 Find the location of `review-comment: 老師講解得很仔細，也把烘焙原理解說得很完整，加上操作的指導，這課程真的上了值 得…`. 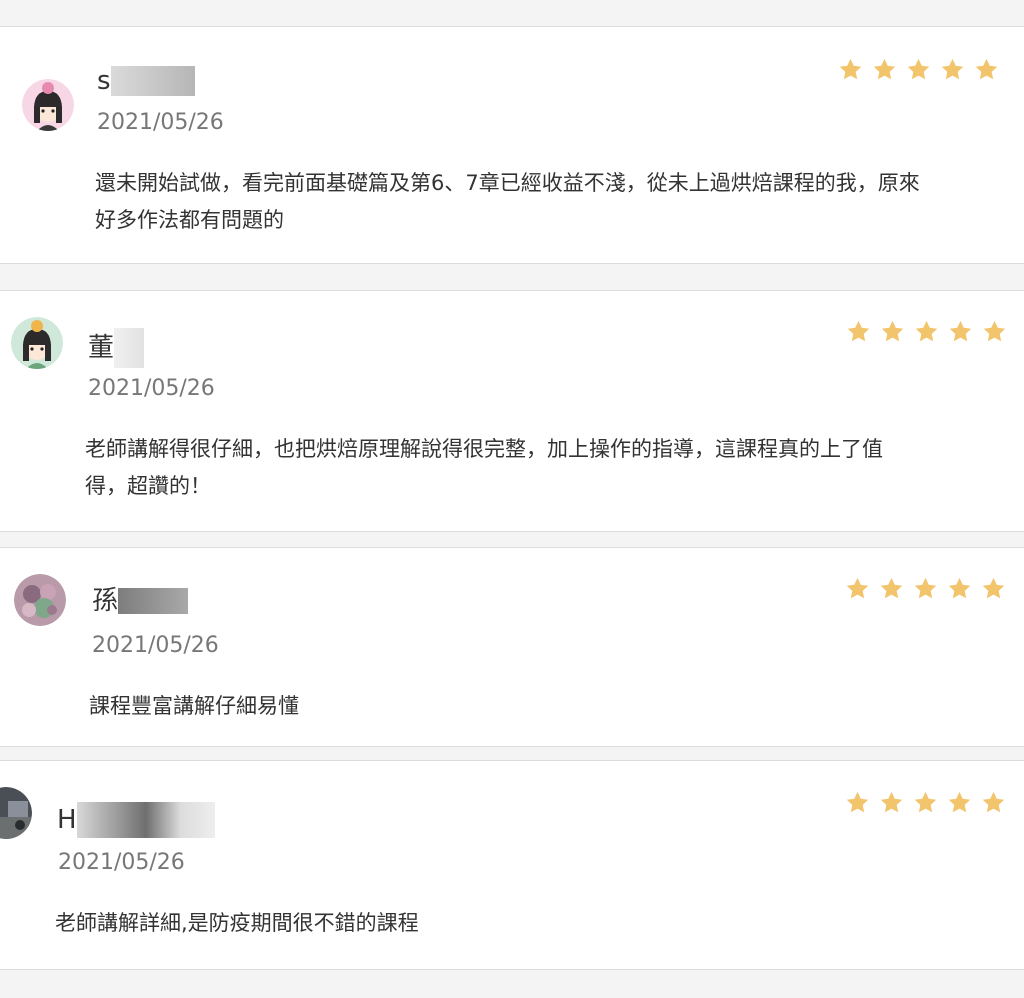

review-comment: 老師講解得很仔細，也把烘焙原理解說得很完整，加上操作的指導，這課程真的上了值 得… is located at coordinates (484, 467).